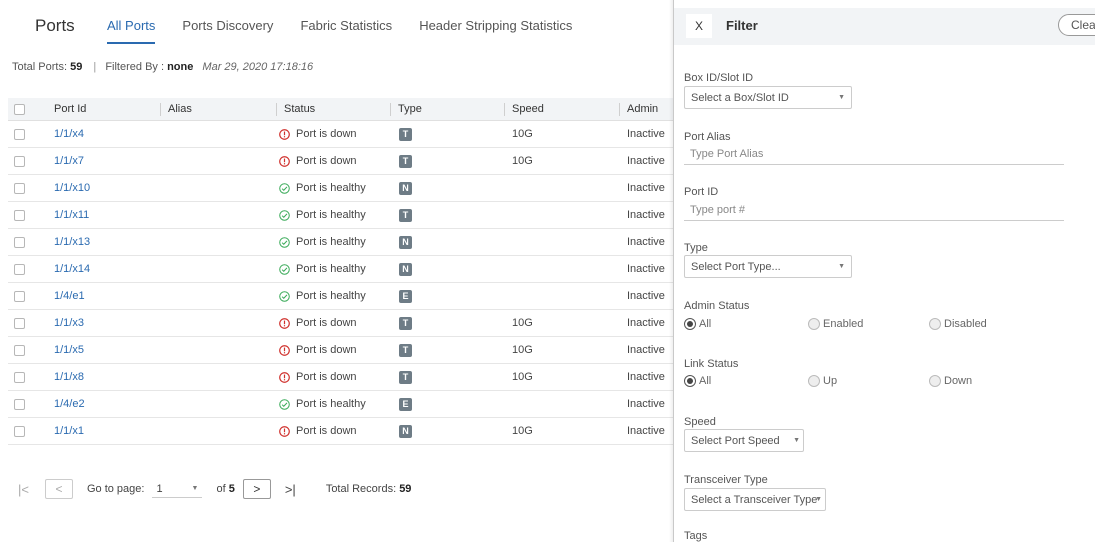 This screenshot has width=1095, height=542. I want to click on type-cell: N, so click(405, 242).